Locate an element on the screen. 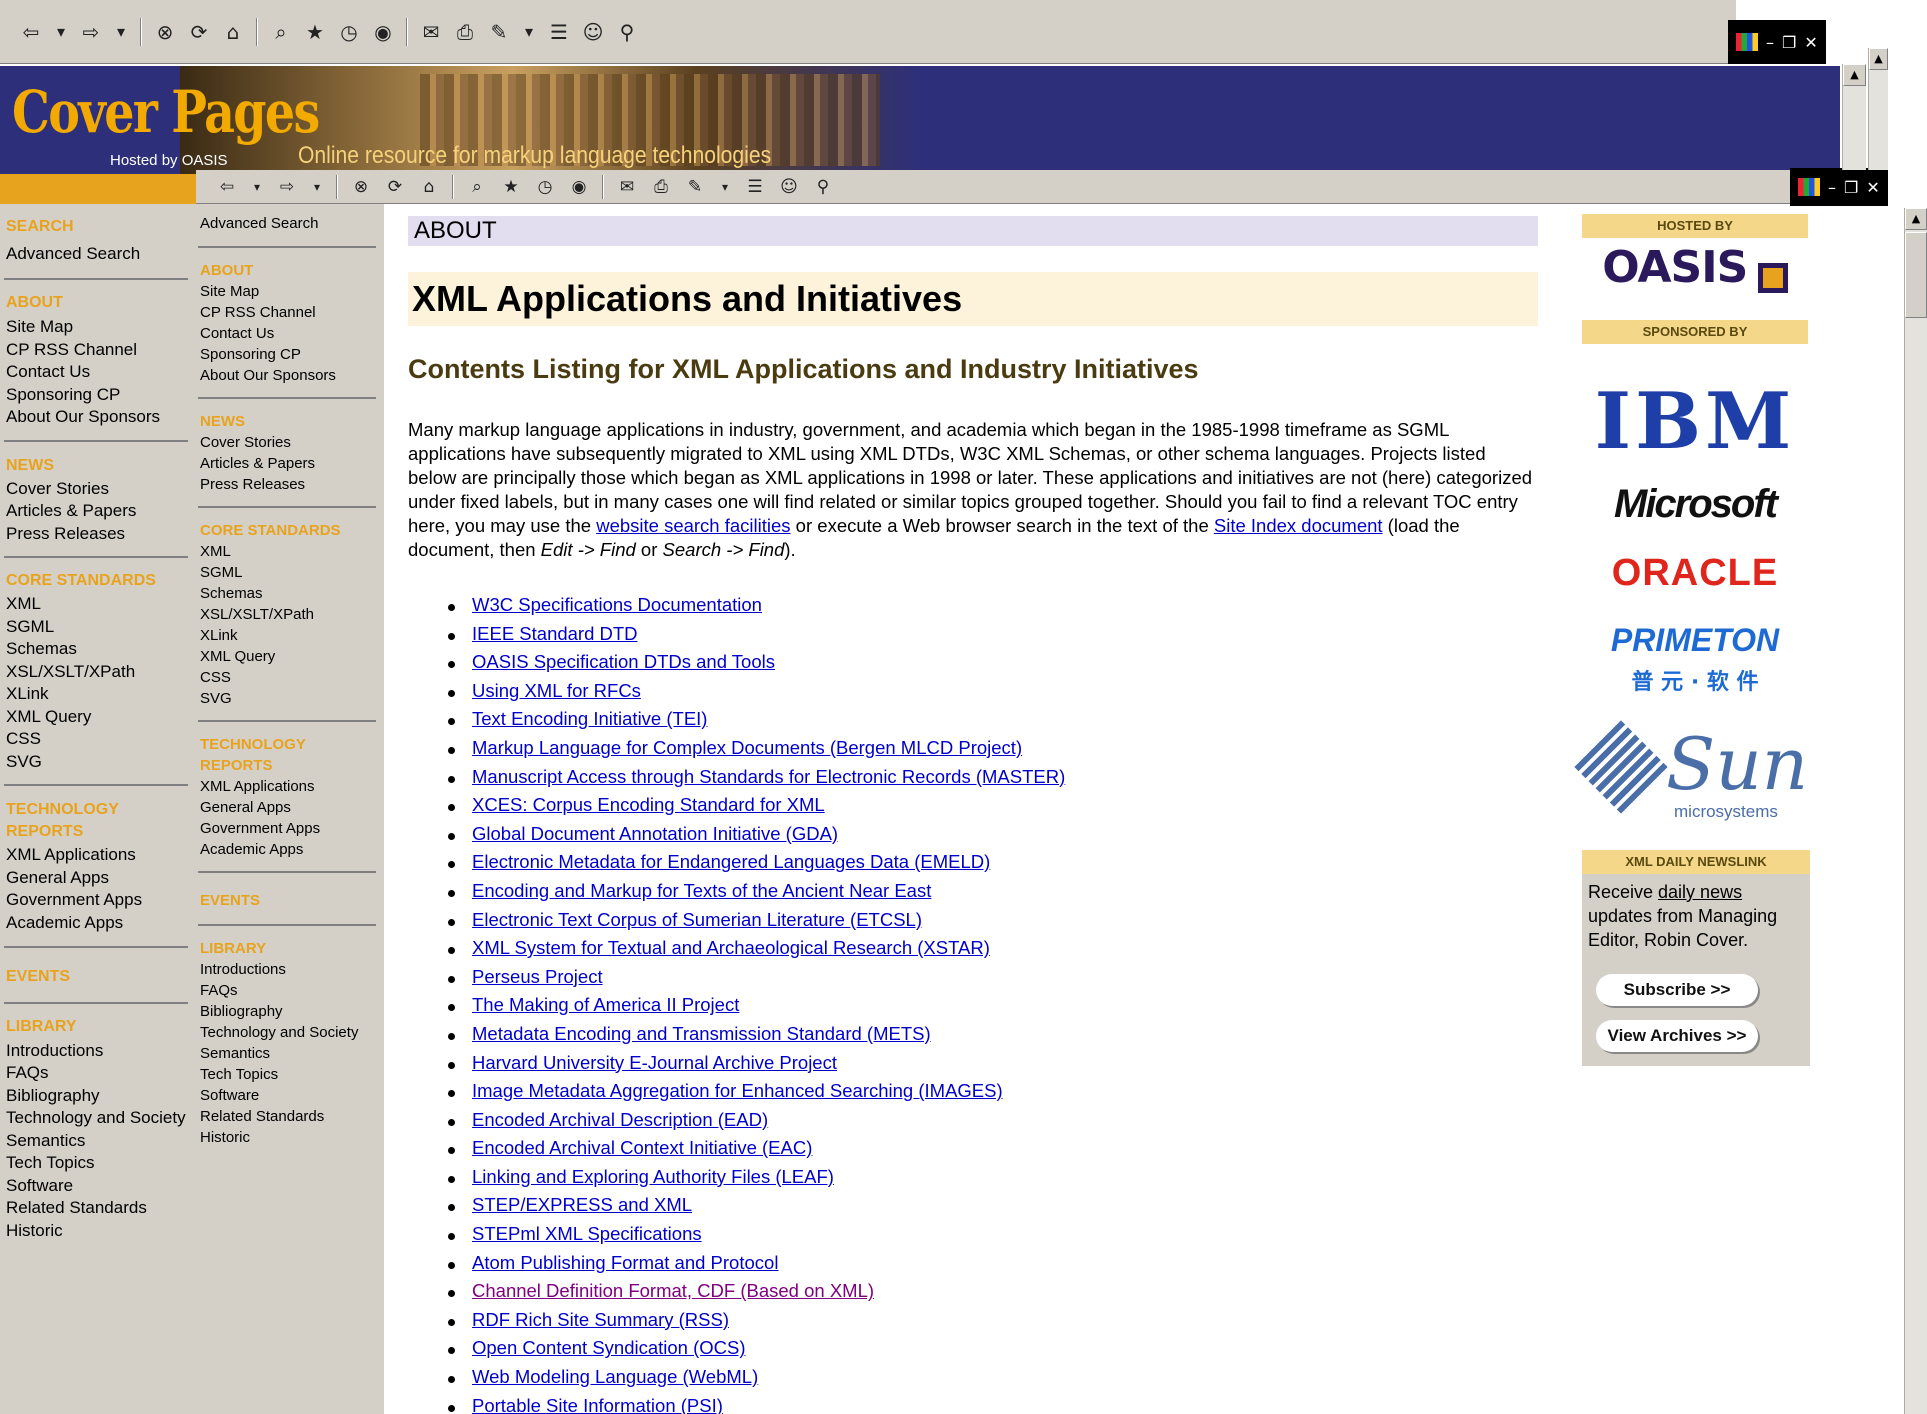 This screenshot has height=1414, width=1927. nav-link: Government Apps is located at coordinates (74, 900).